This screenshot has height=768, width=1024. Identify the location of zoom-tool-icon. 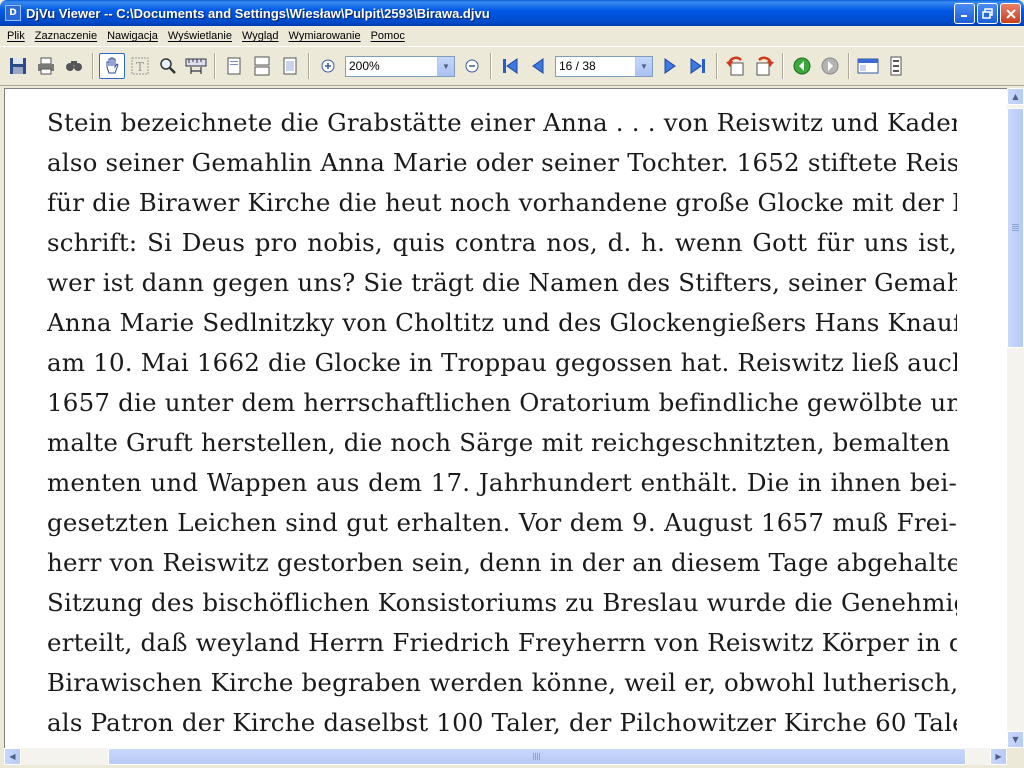
(168, 66).